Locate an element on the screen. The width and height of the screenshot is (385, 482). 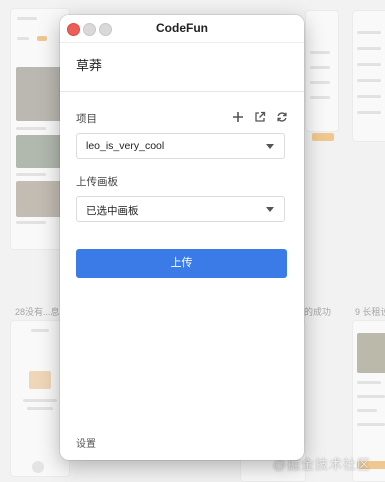
bg-label-mid: 的成功 is located at coordinates (318, 312).